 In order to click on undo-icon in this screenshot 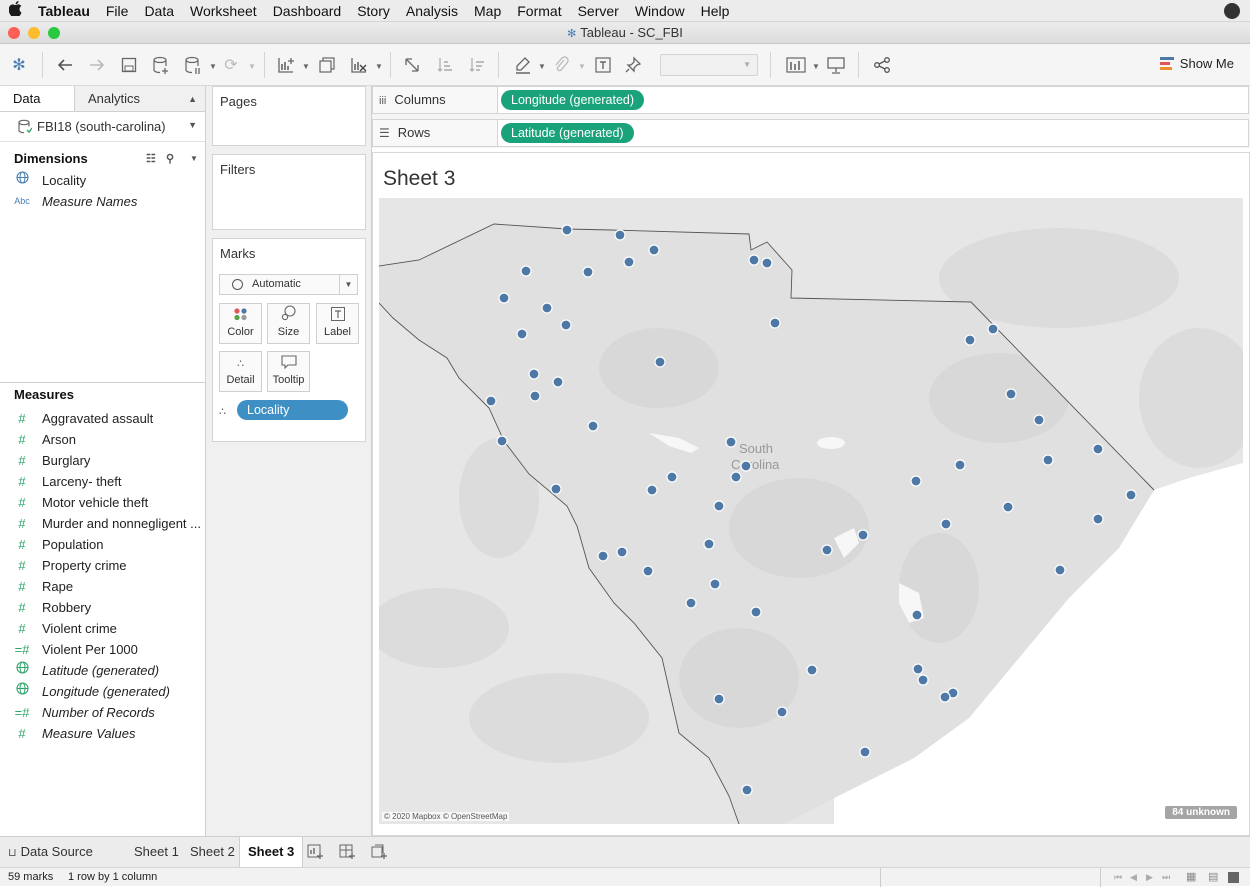, I will do `click(65, 65)`.